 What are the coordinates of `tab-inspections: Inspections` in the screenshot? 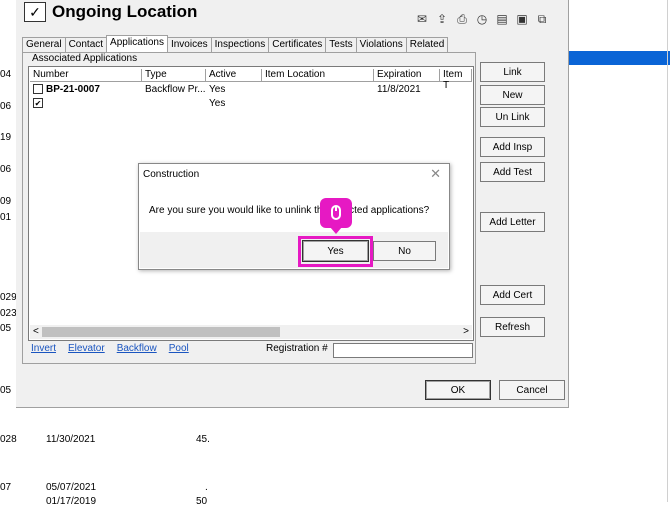 It's located at (240, 44).